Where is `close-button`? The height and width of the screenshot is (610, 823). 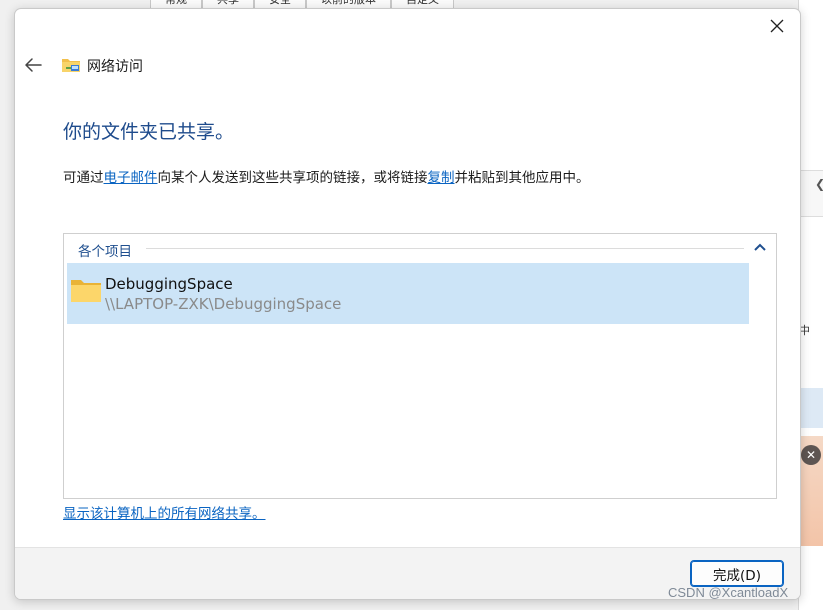
close-button is located at coordinates (777, 26).